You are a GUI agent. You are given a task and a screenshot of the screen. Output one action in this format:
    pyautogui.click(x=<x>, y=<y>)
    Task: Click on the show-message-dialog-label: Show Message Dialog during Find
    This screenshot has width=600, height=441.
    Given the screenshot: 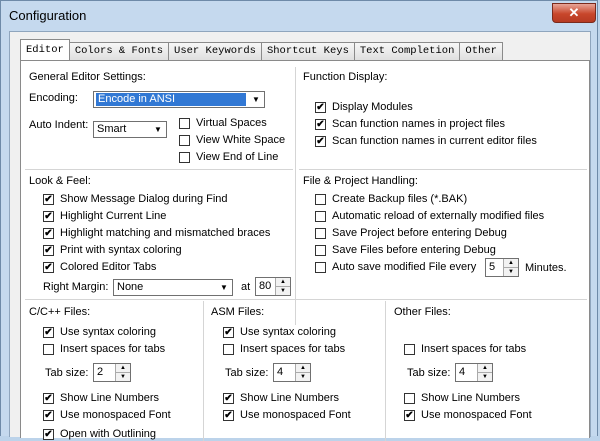 What is the action you would take?
    pyautogui.click(x=144, y=199)
    